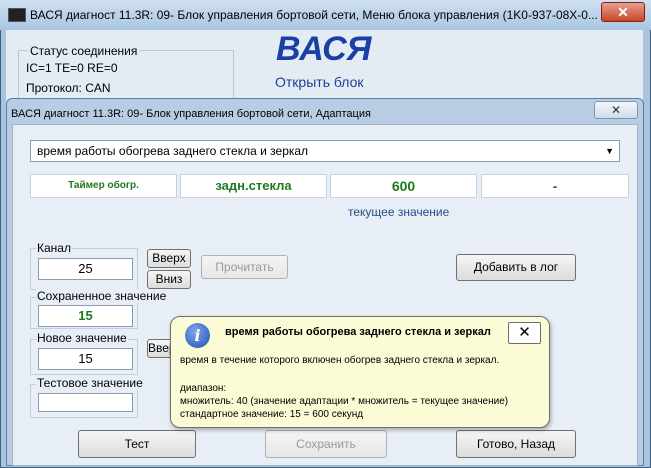 Image resolution: width=651 pixels, height=468 pixels. I want to click on info-icon: i, so click(197, 335).